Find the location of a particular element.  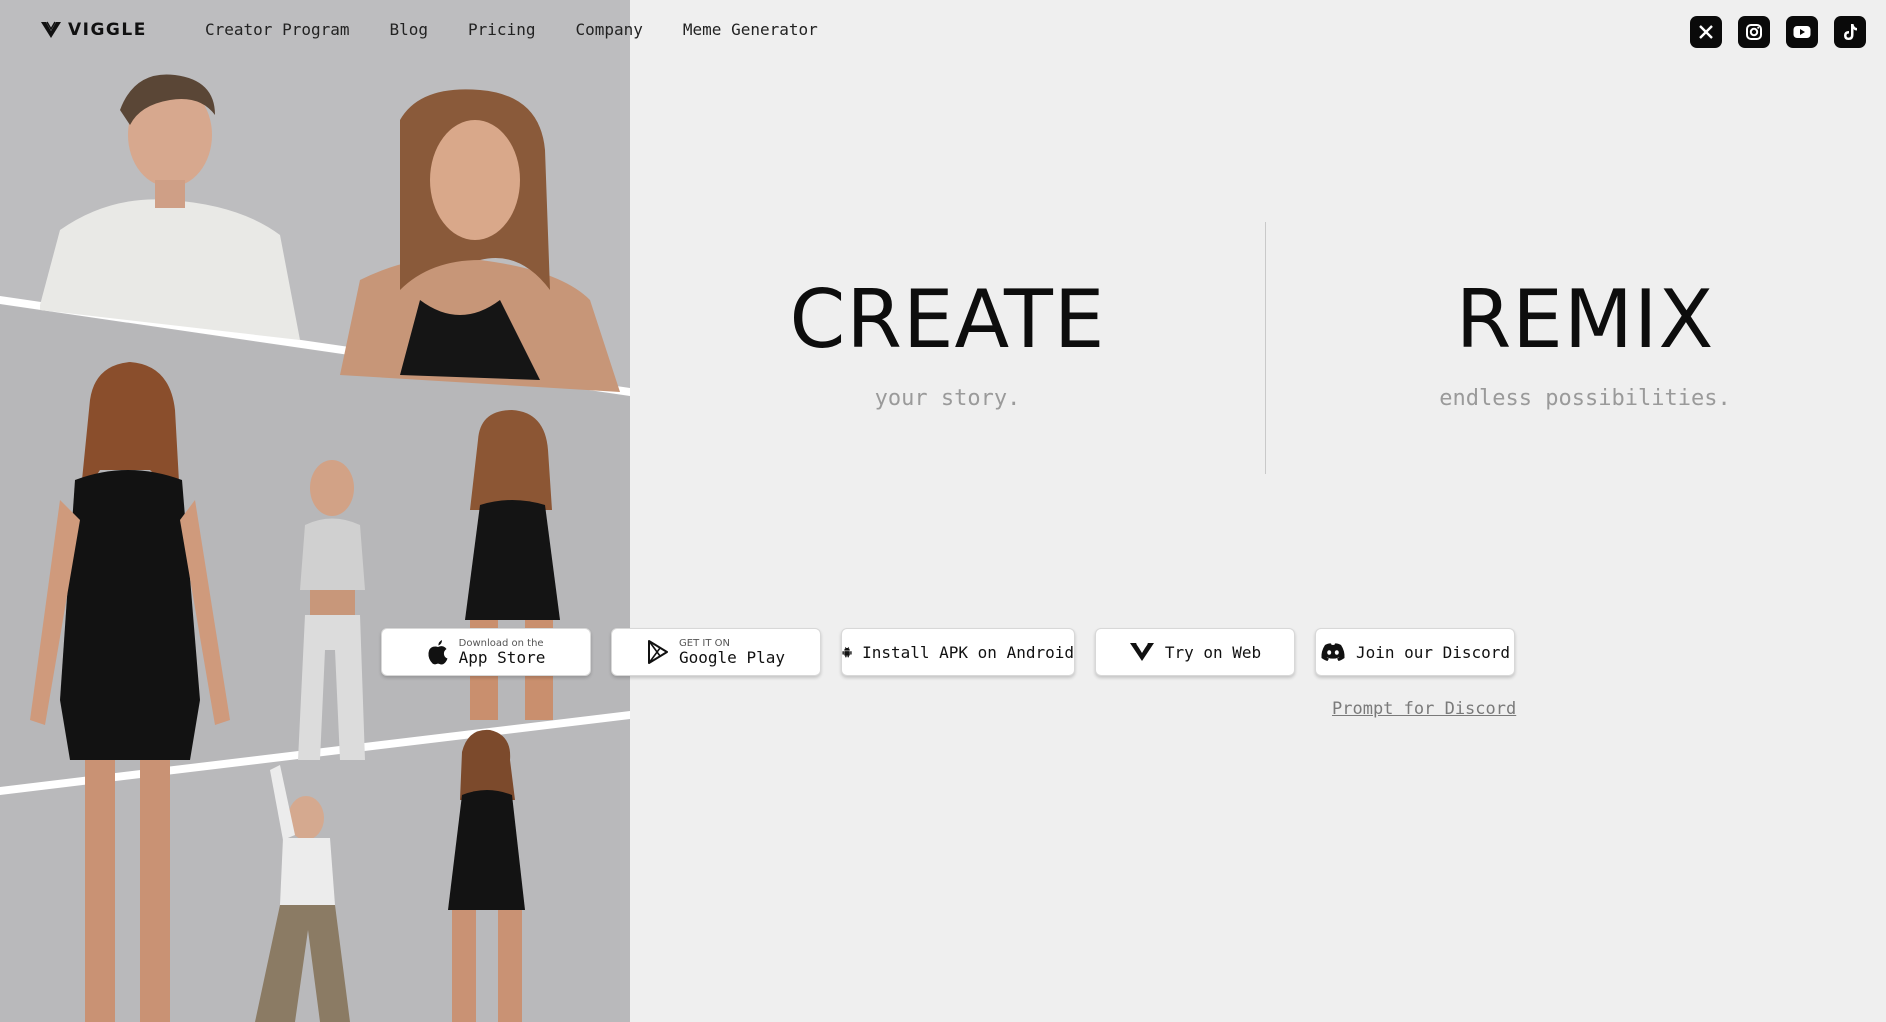

try-on-web-button: Try on Web is located at coordinates (1195, 652).